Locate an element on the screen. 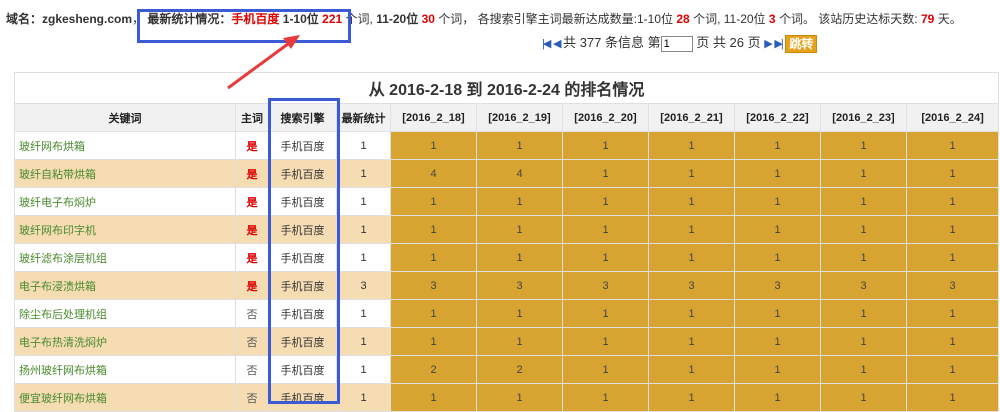 The height and width of the screenshot is (412, 1000). table-row: 电子布浸渍烘箱是手机百度 3 3 3 3 3 3 3 3 is located at coordinates (507, 285).